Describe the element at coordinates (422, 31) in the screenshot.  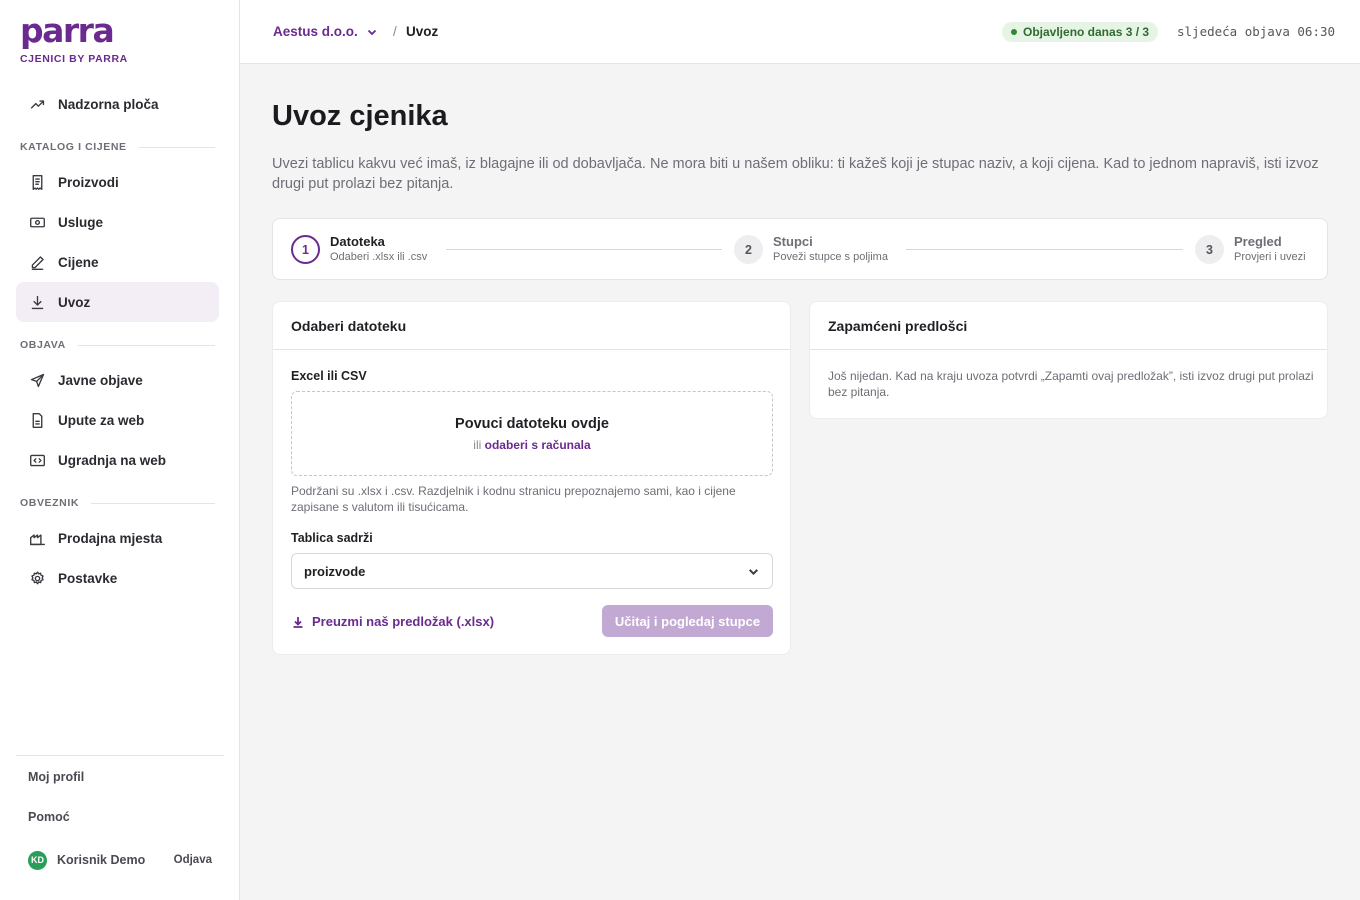
I see `breadcrumb-current: Uvoz` at that location.